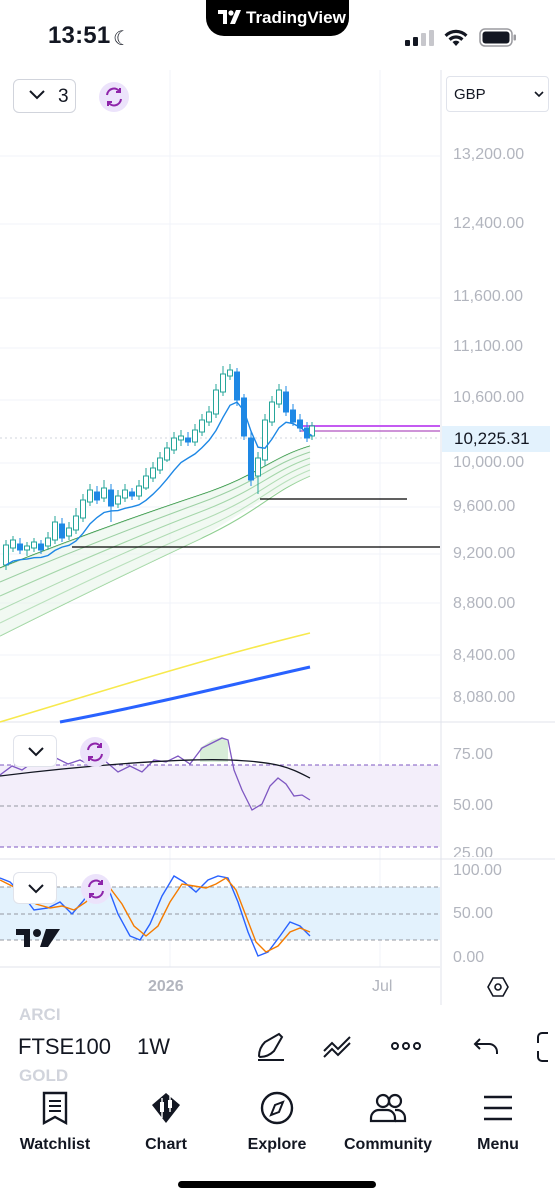  What do you see at coordinates (484, 697) in the screenshot?
I see `price-axis-label: 8,080.00` at bounding box center [484, 697].